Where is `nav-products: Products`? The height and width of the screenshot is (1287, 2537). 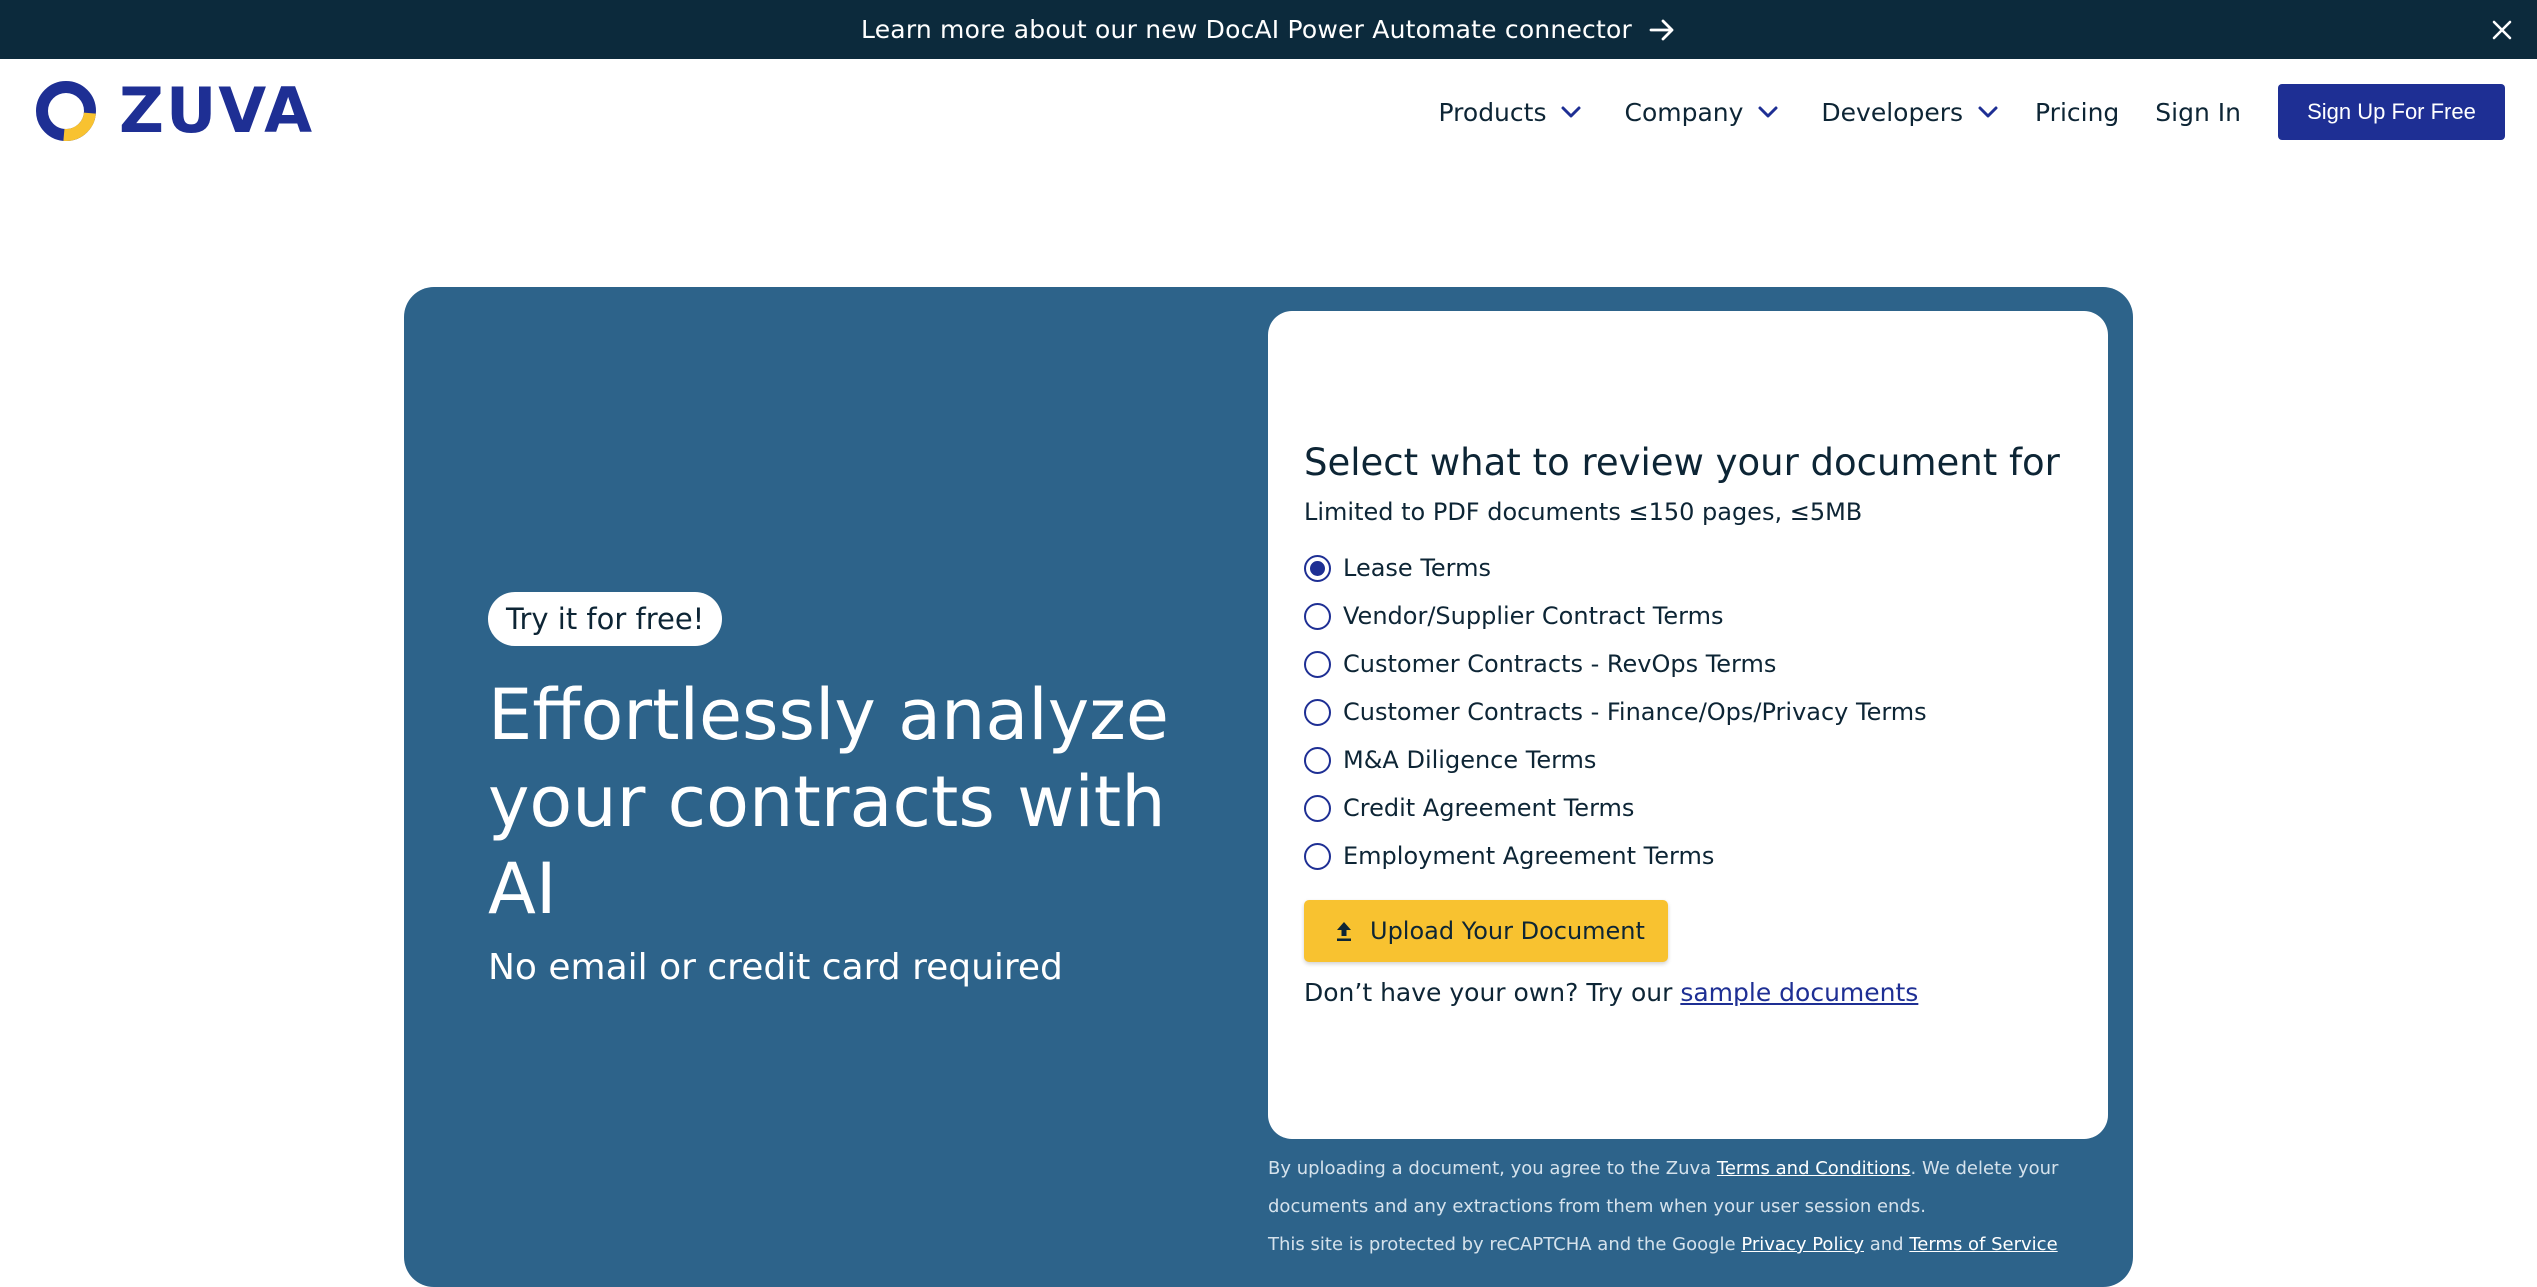
nav-products: Products is located at coordinates (1511, 112).